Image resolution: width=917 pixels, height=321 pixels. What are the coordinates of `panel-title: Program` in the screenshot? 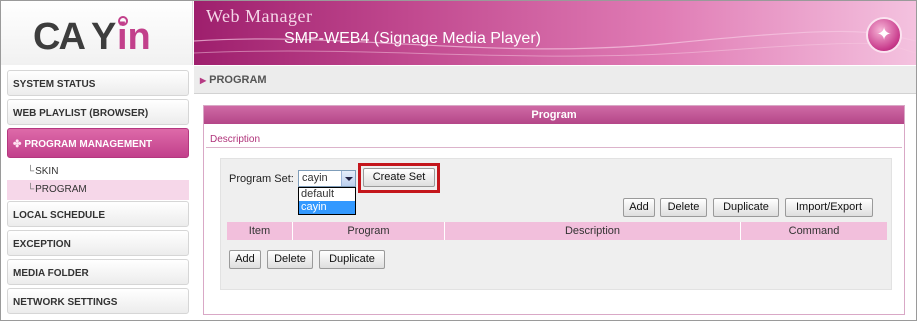 It's located at (554, 115).